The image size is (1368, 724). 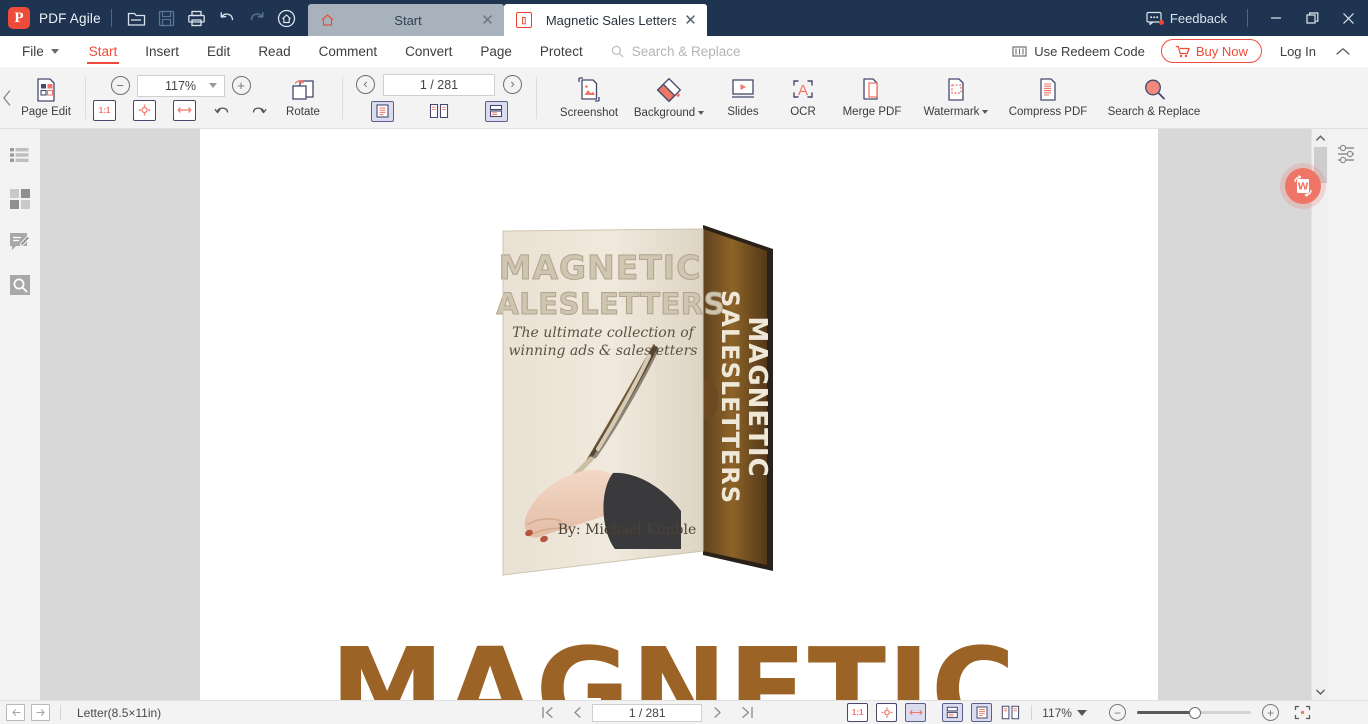 I want to click on page-number-input: 1 / 281, so click(x=439, y=84).